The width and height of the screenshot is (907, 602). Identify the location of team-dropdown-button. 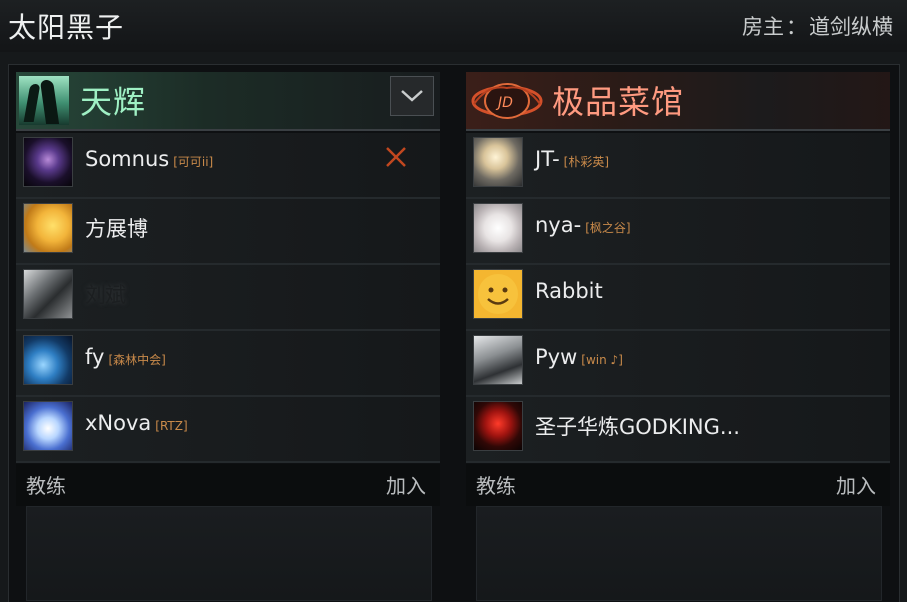
(412, 96).